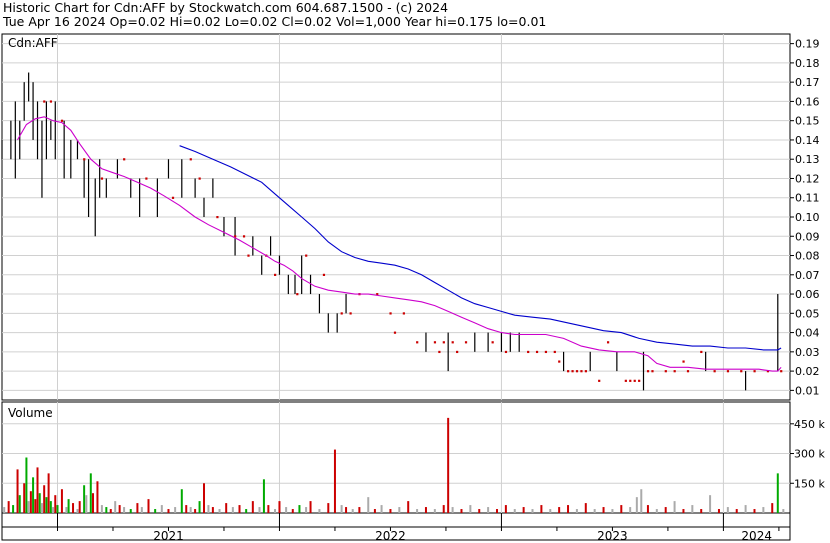  Describe the element at coordinates (807, 333) in the screenshot. I see `price-tick-label: 0.04` at that location.